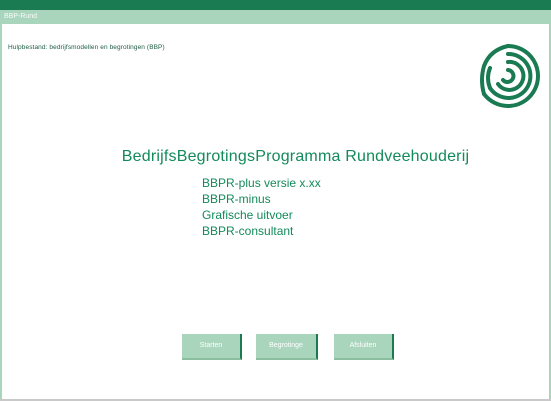 This screenshot has height=401, width=551. What do you see at coordinates (247, 215) in the screenshot?
I see `module-item-grafische-uitvoer: Grafische uitvoer` at bounding box center [247, 215].